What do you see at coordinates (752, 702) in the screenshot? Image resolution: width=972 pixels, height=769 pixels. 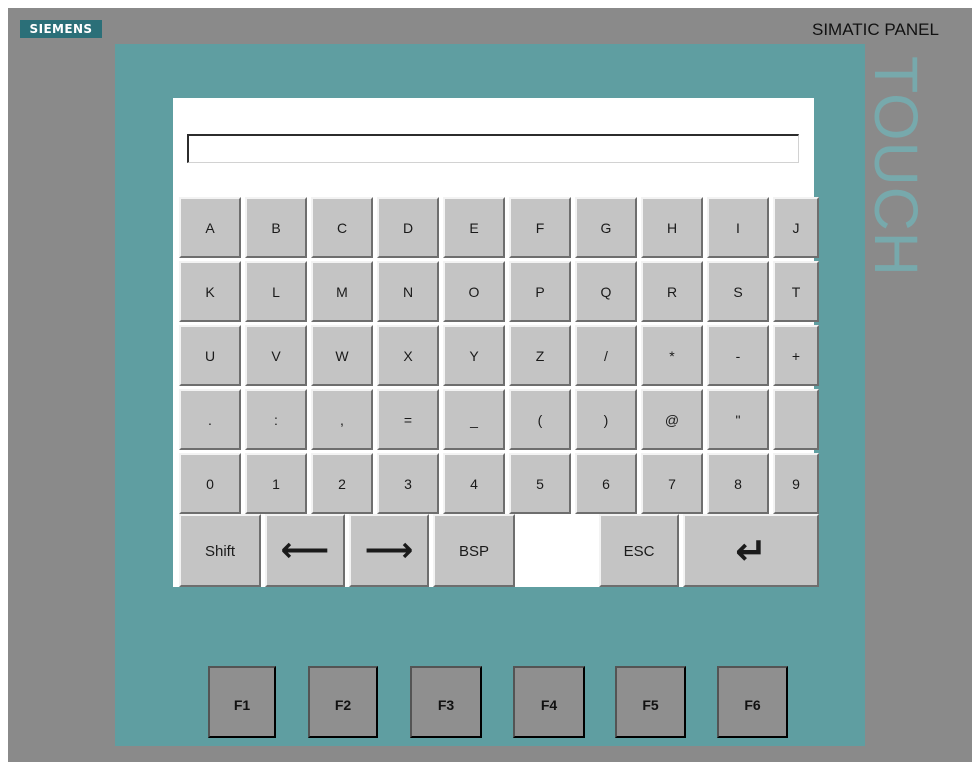 I see `function-key-f6: F6` at bounding box center [752, 702].